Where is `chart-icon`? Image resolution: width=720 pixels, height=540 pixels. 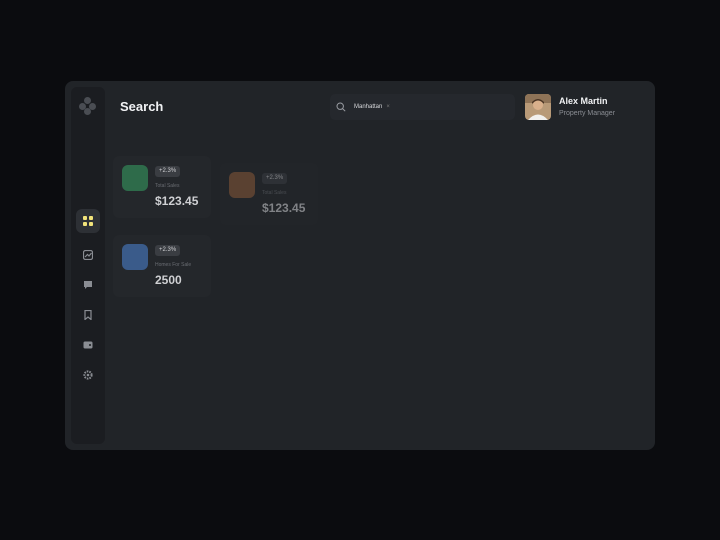
chart-icon is located at coordinates (88, 255).